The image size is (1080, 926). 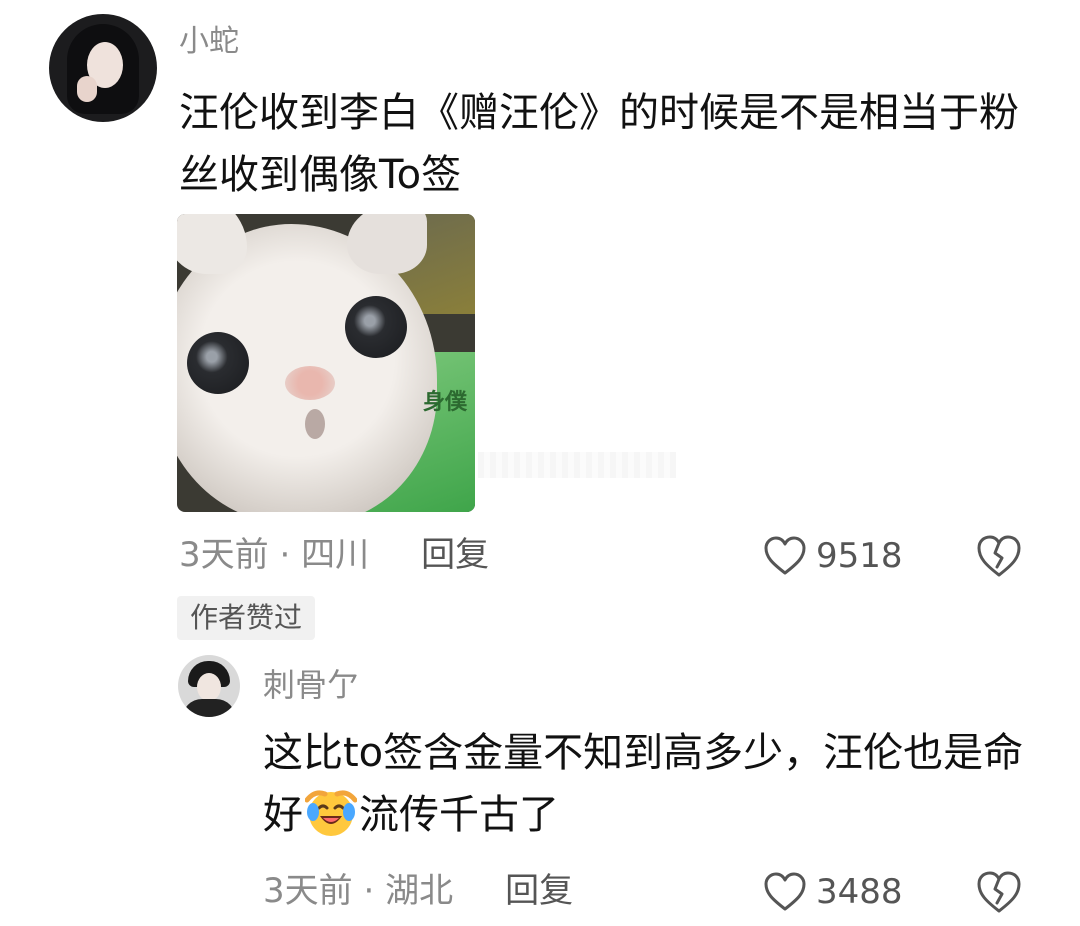 What do you see at coordinates (308, 891) in the screenshot?
I see `reply-time: 3天前` at bounding box center [308, 891].